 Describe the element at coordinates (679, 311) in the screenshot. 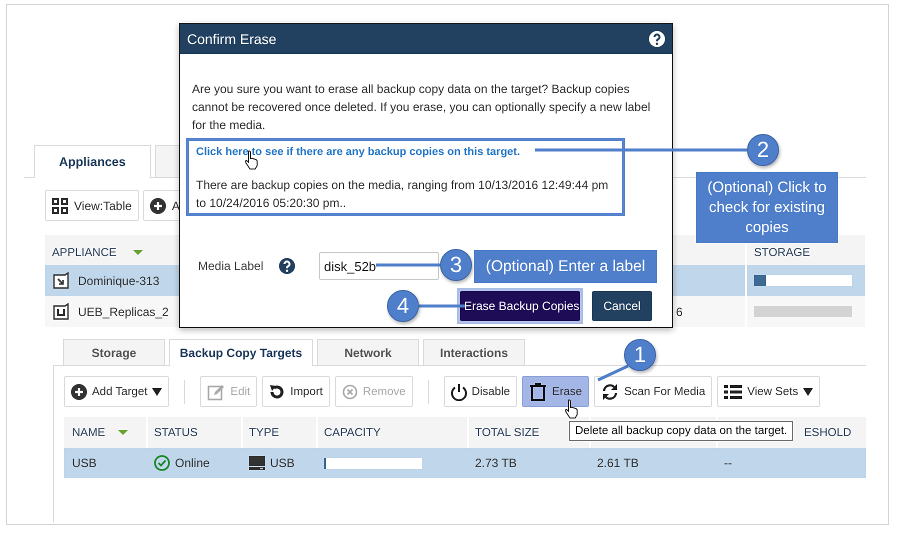

I see `table-cell: 6` at that location.